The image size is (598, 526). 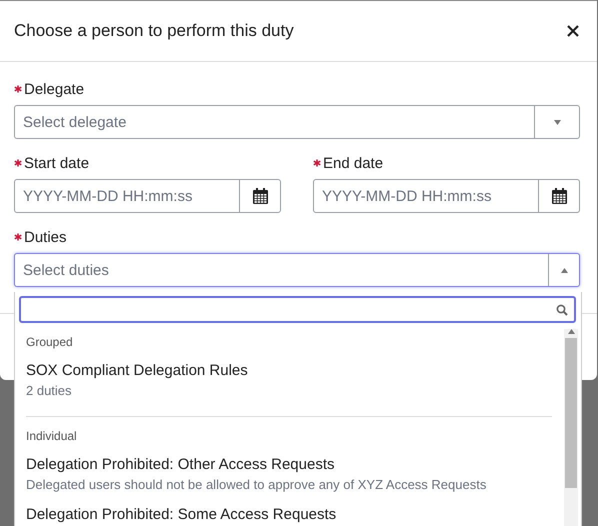 What do you see at coordinates (154, 31) in the screenshot?
I see `dialog-title: Choose a person to perform this duty` at bounding box center [154, 31].